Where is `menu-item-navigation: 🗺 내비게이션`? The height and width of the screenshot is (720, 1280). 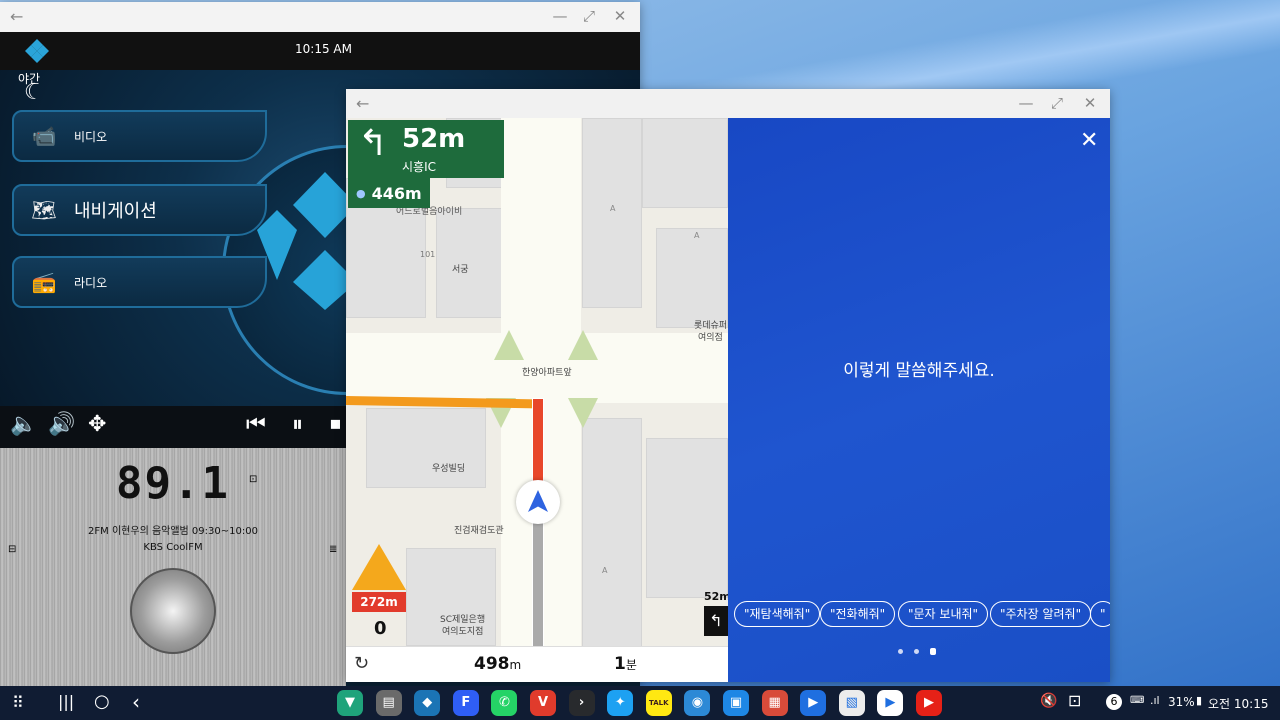
menu-item-navigation: 🗺 내비게이션 is located at coordinates (139, 210).